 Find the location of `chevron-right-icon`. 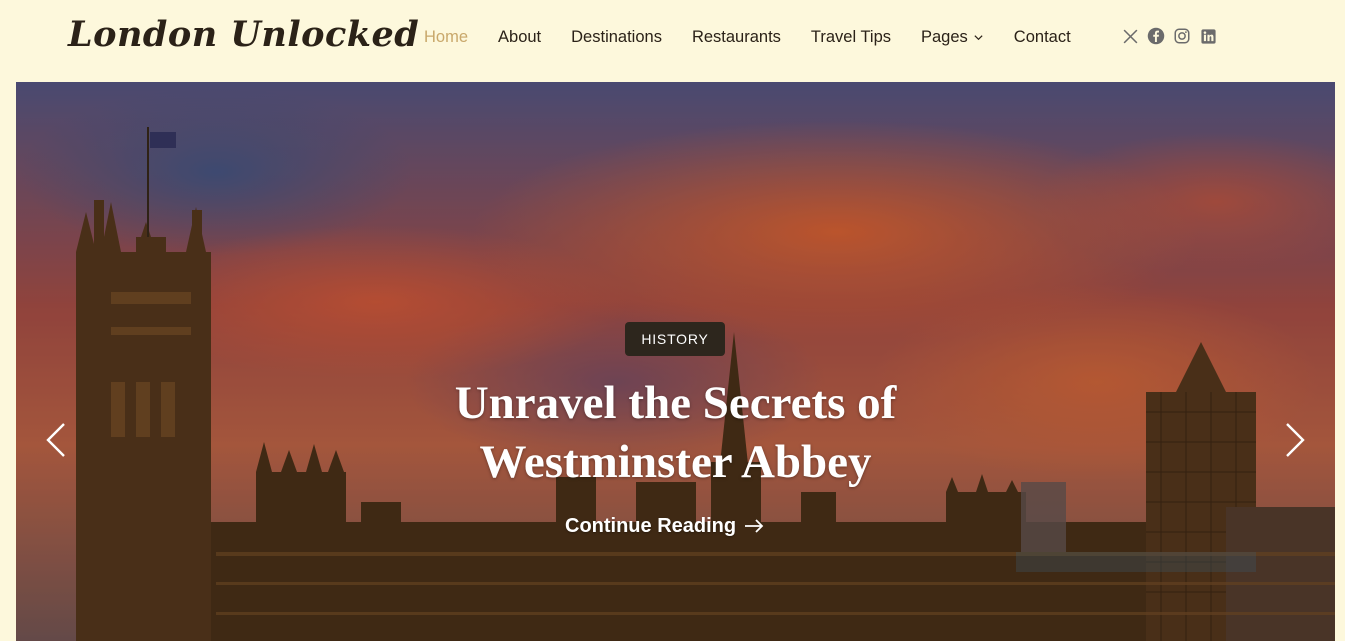

chevron-right-icon is located at coordinates (1295, 440).